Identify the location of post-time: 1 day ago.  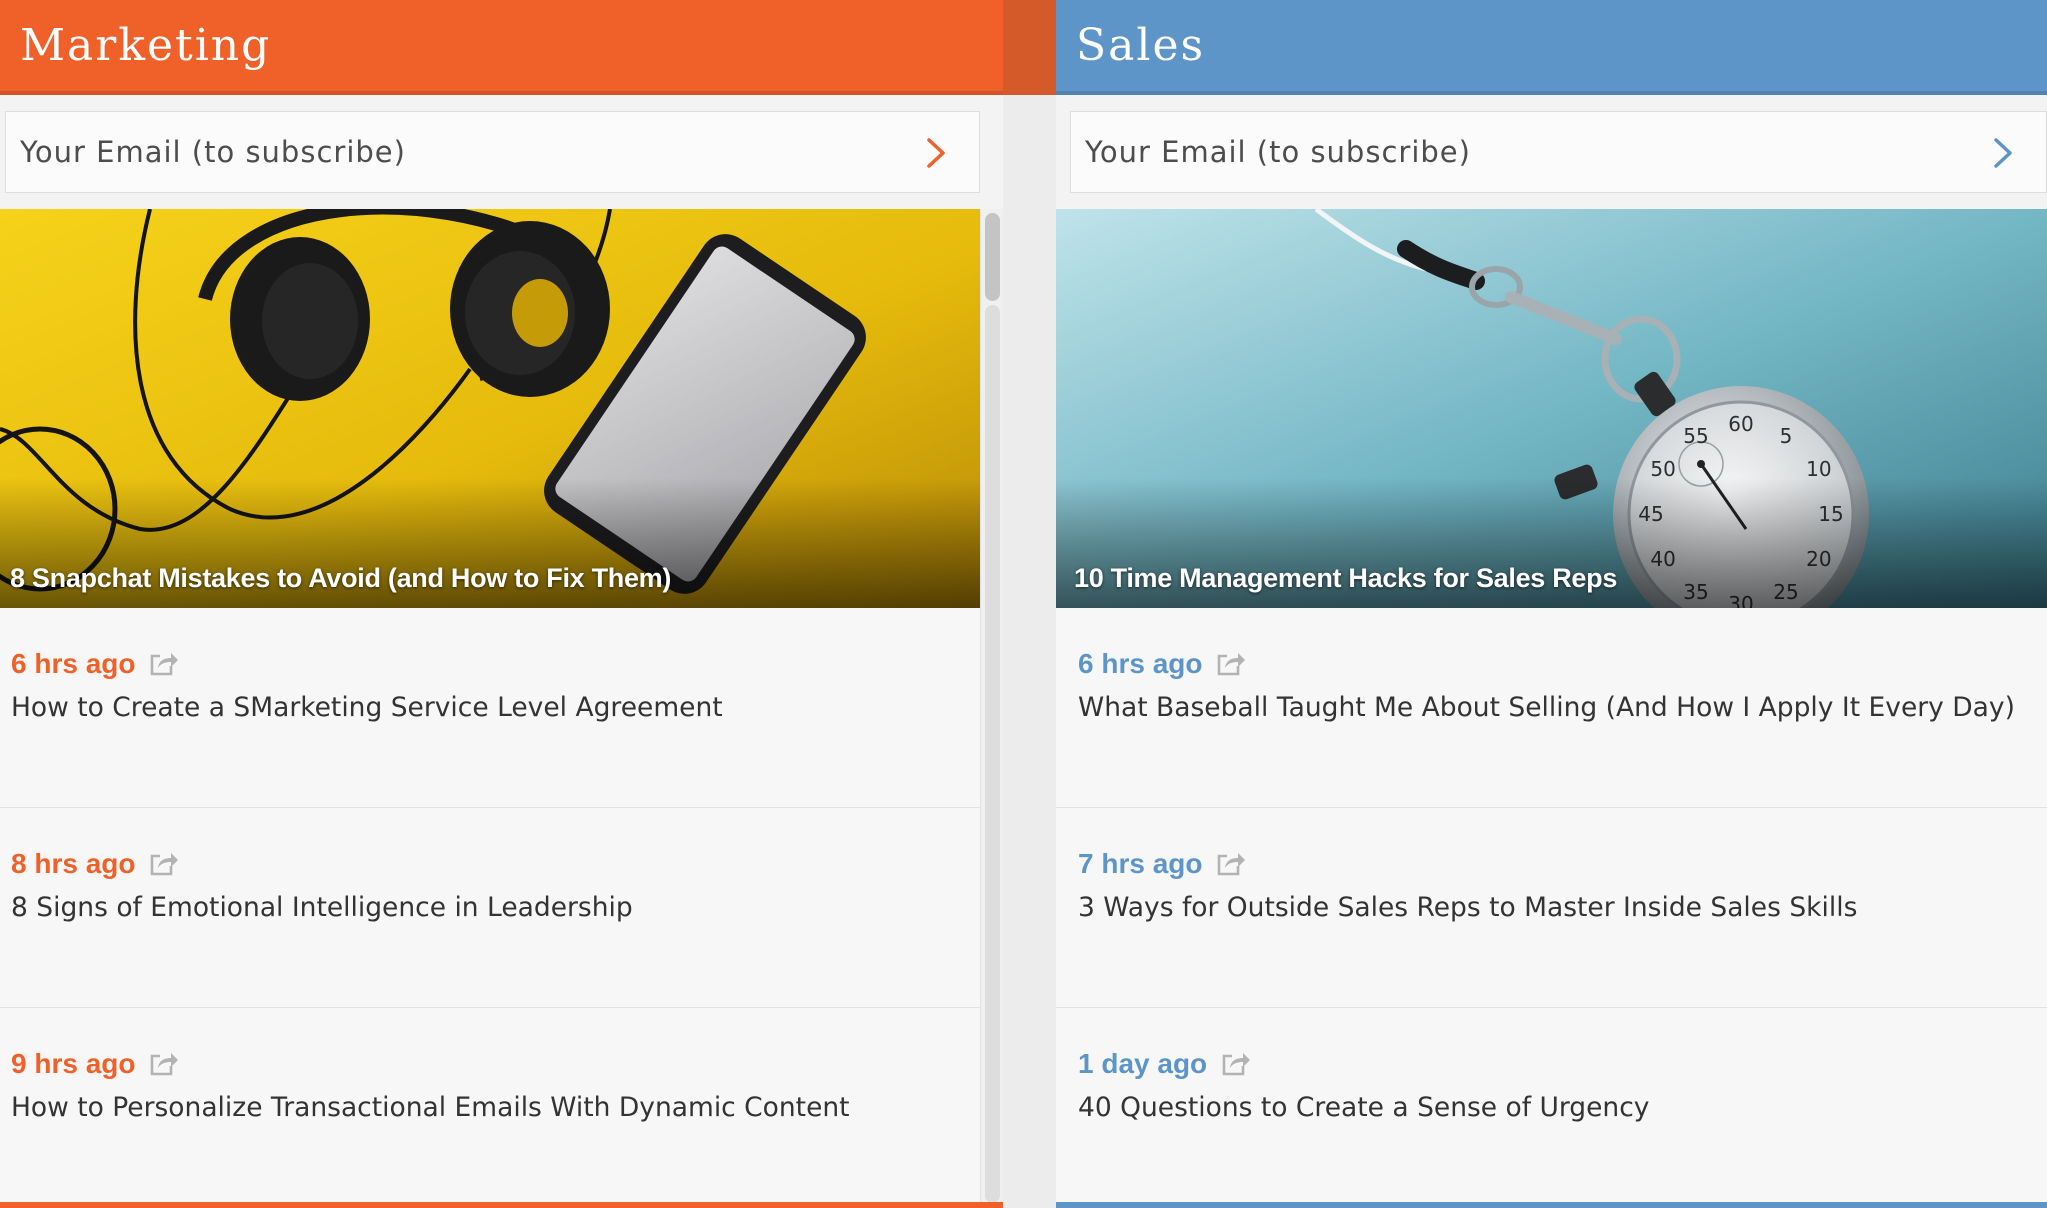
(1143, 1063).